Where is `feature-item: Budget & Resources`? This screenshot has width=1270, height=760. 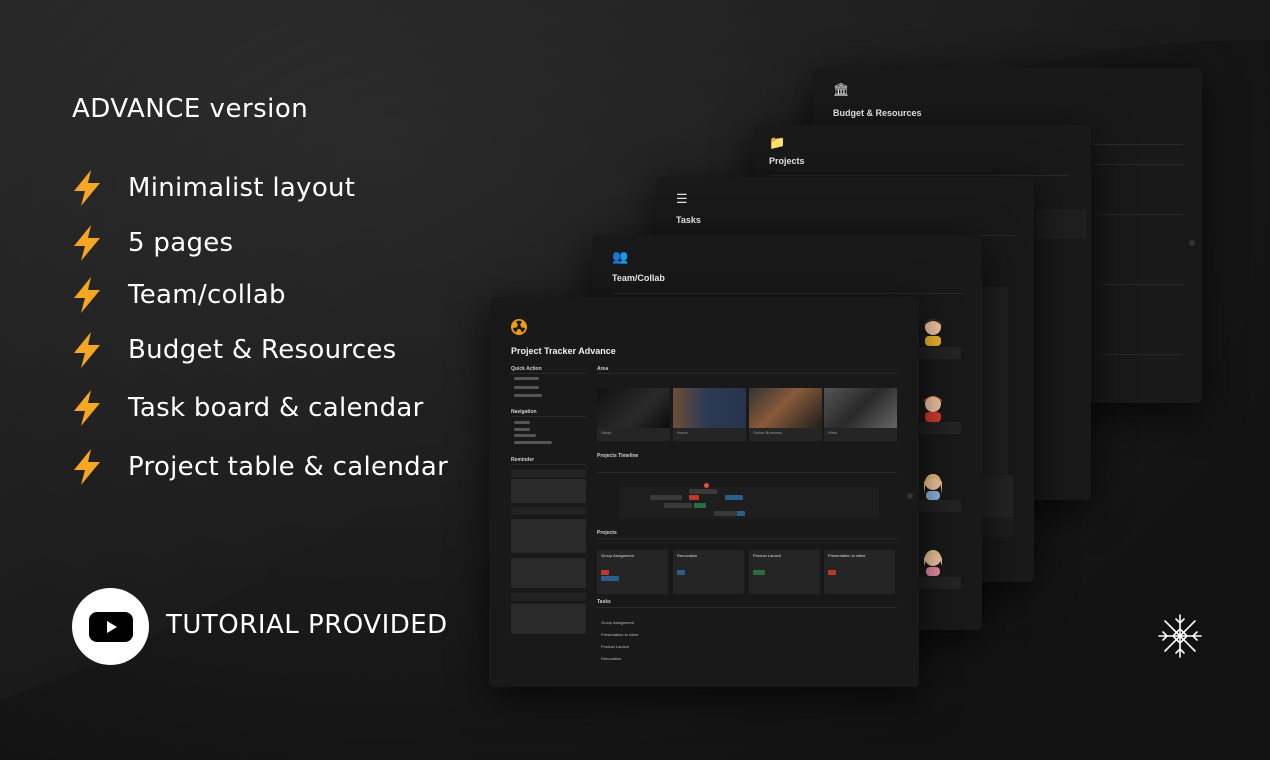 feature-item: Budget & Resources is located at coordinates (233, 350).